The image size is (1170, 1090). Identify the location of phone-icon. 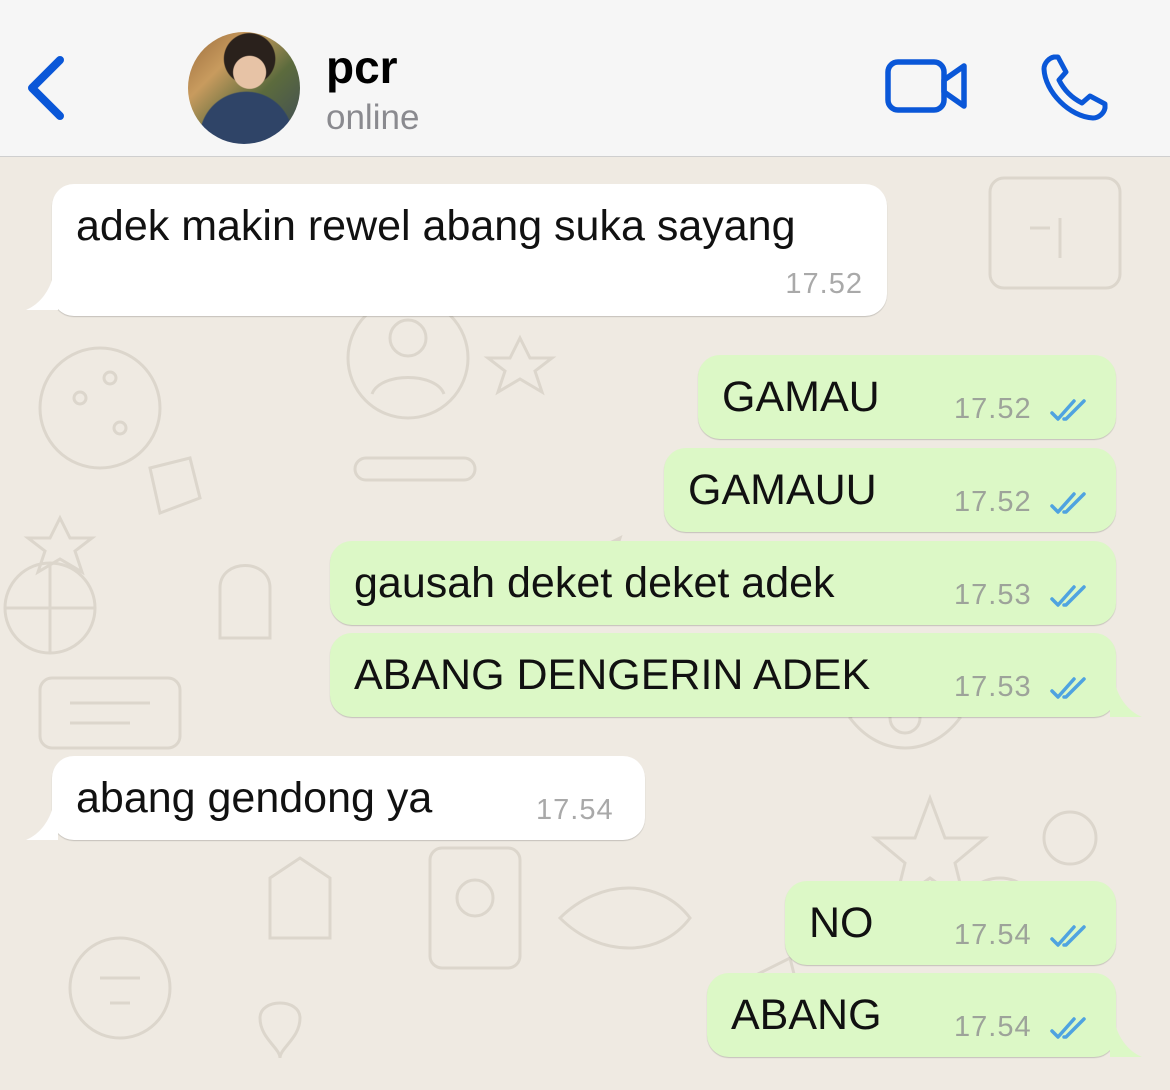
(1074, 87).